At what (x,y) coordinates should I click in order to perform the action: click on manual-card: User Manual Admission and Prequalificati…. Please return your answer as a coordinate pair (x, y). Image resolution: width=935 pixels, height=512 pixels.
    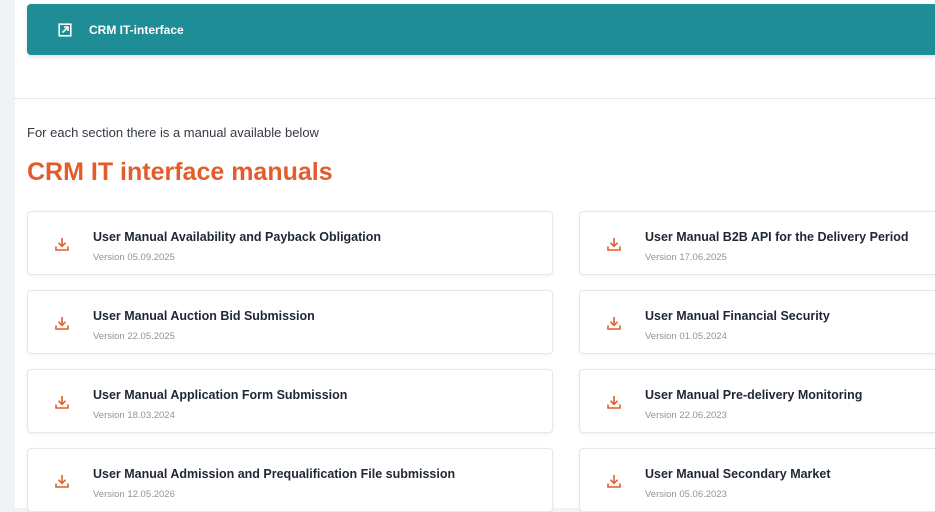
    Looking at the image, I should click on (290, 480).